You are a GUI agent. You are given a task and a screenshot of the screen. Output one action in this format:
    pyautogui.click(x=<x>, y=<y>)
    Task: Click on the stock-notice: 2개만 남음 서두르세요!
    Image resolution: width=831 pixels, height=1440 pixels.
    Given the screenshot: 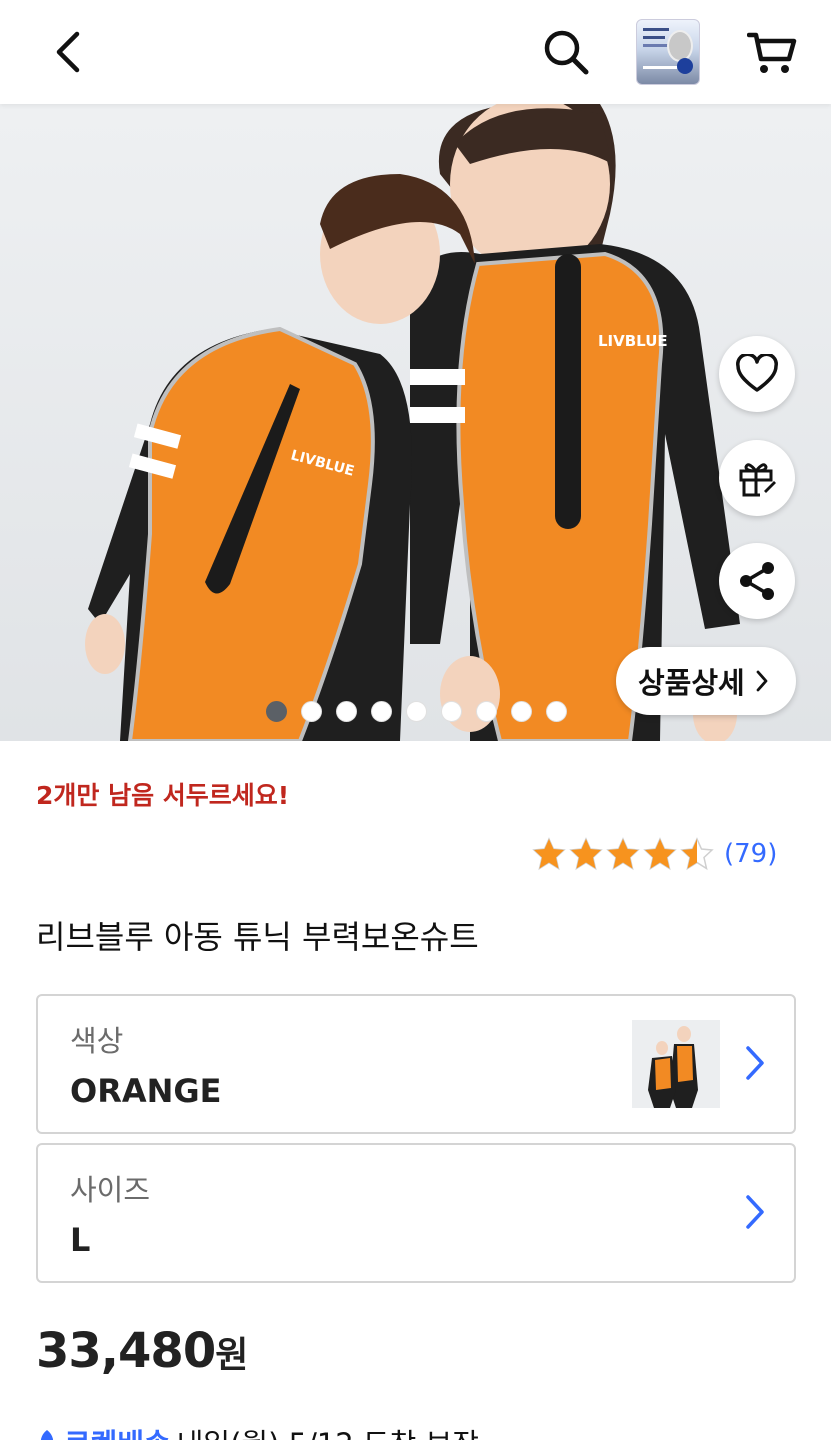 What is the action you would take?
    pyautogui.click(x=163, y=795)
    